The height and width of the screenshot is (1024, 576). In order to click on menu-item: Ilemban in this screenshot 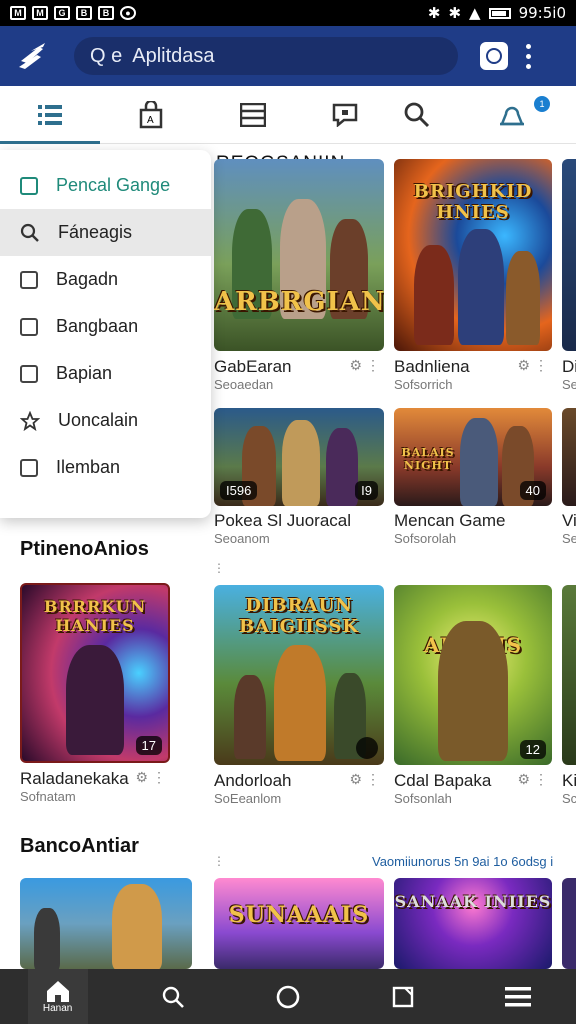, I will do `click(105, 467)`.